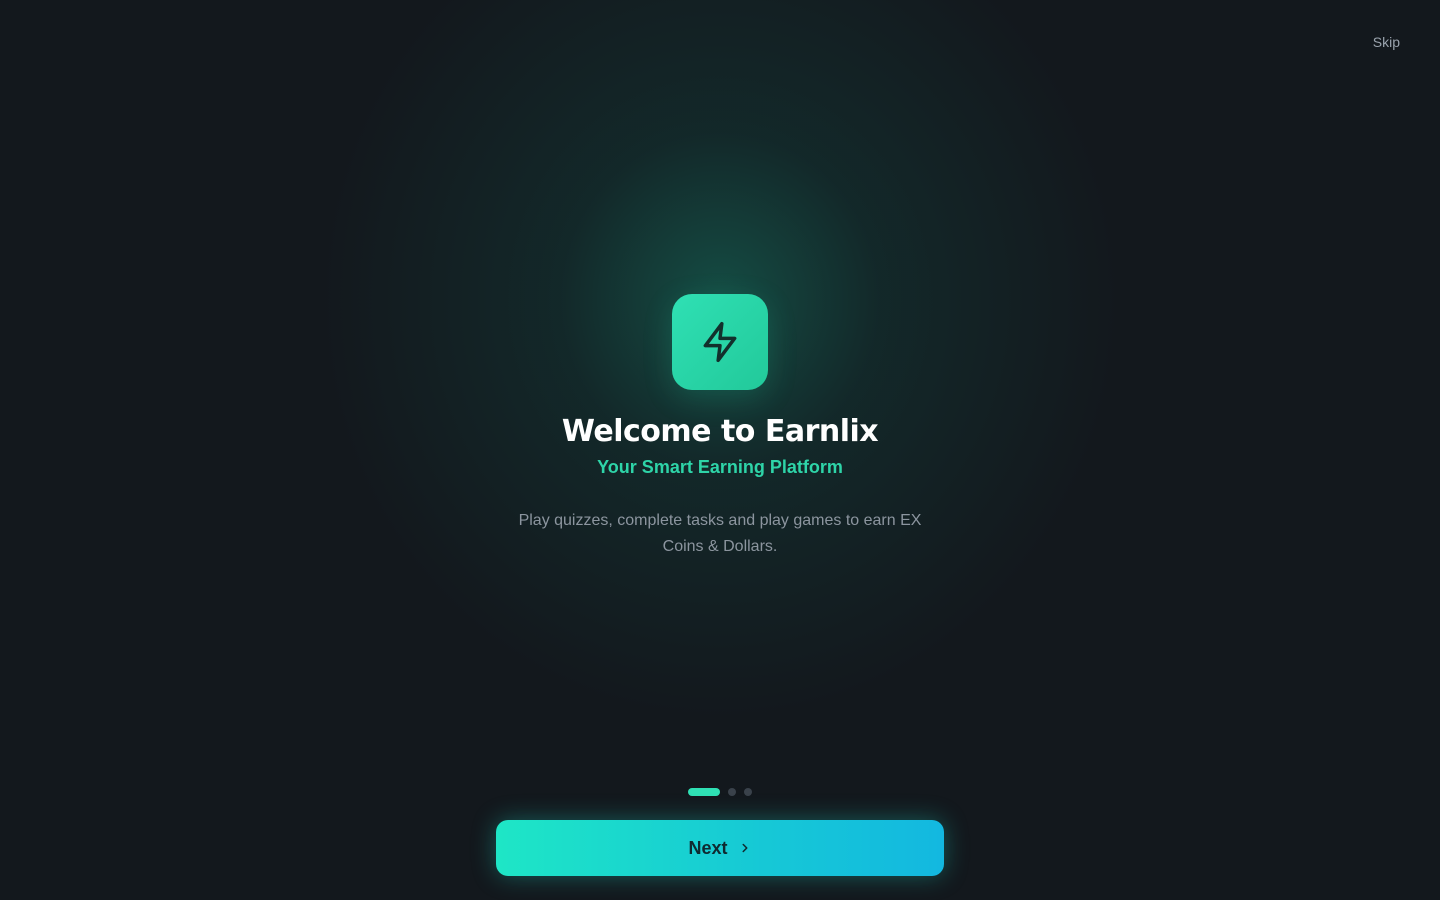 The height and width of the screenshot is (900, 1440). Describe the element at coordinates (720, 467) in the screenshot. I see `page-subtitle: Your Smart Earning Platform` at that location.